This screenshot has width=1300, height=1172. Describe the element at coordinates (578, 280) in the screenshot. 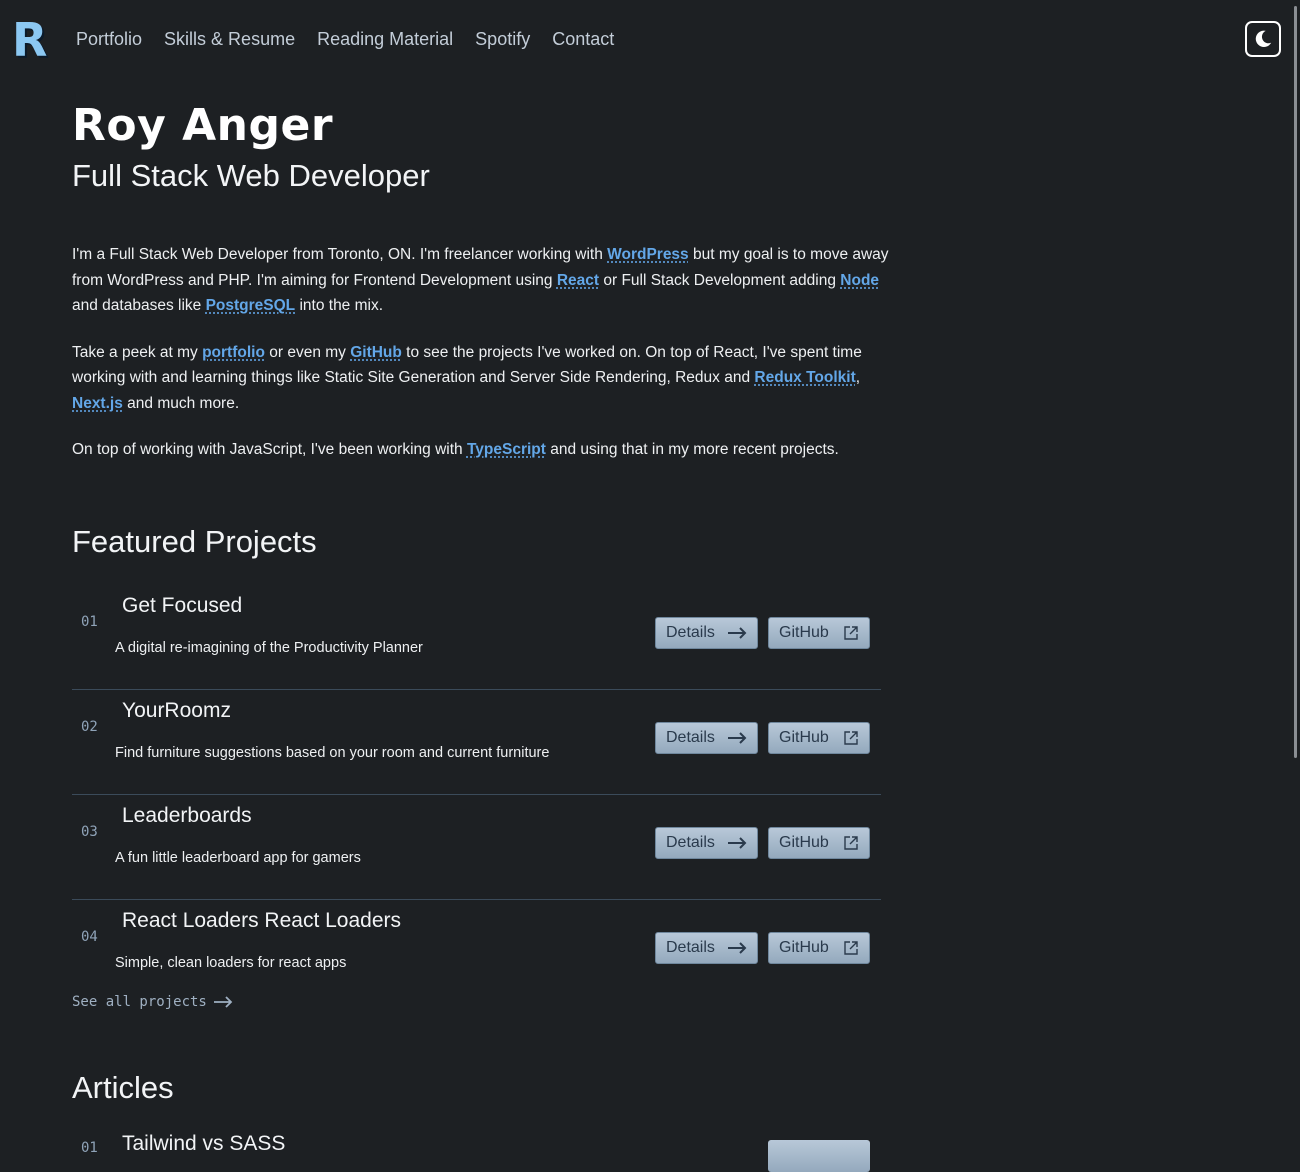

I see `link-react: React` at that location.